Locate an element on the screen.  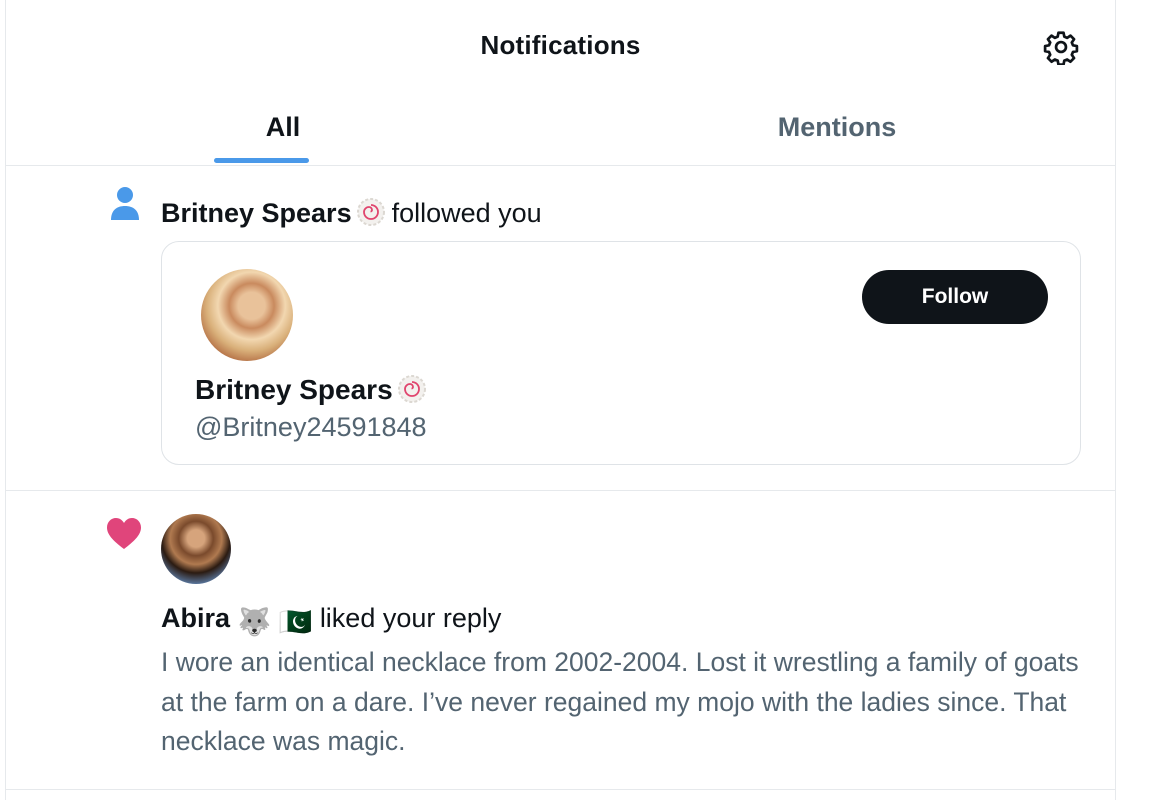
page-title: Notifications is located at coordinates (560, 45).